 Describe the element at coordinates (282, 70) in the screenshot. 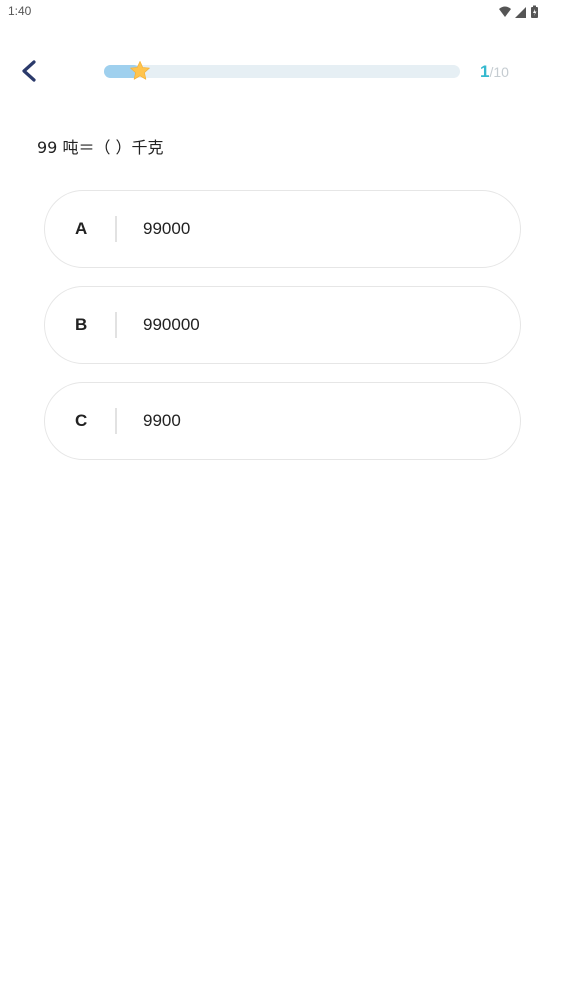

I see `progress-bar` at that location.